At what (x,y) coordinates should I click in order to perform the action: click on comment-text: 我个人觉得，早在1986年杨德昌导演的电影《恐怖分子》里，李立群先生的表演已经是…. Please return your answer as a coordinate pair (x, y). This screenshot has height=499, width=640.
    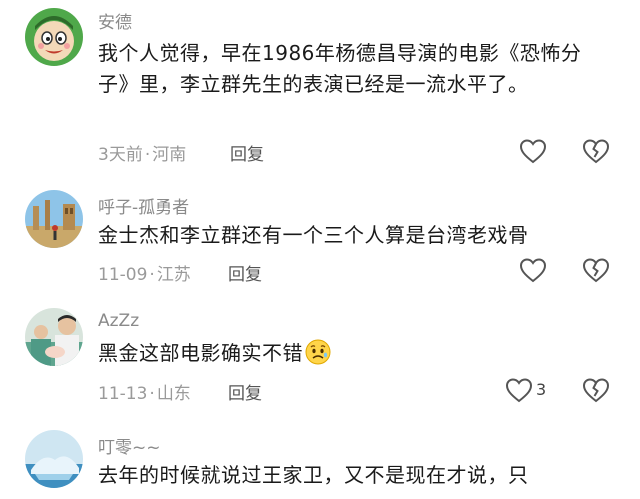
    Looking at the image, I should click on (340, 68).